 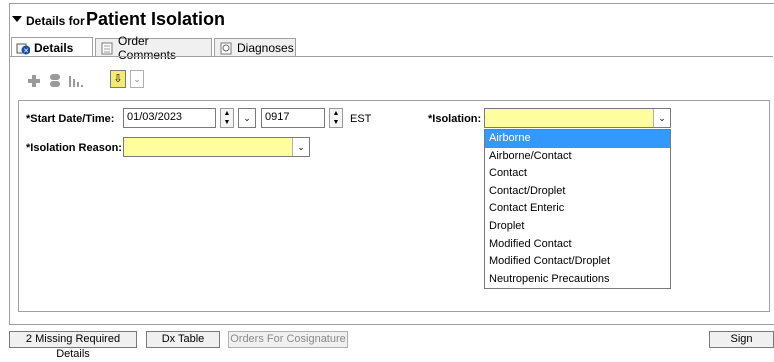 I want to click on date-chevron-icon: ⌄, so click(x=247, y=118).